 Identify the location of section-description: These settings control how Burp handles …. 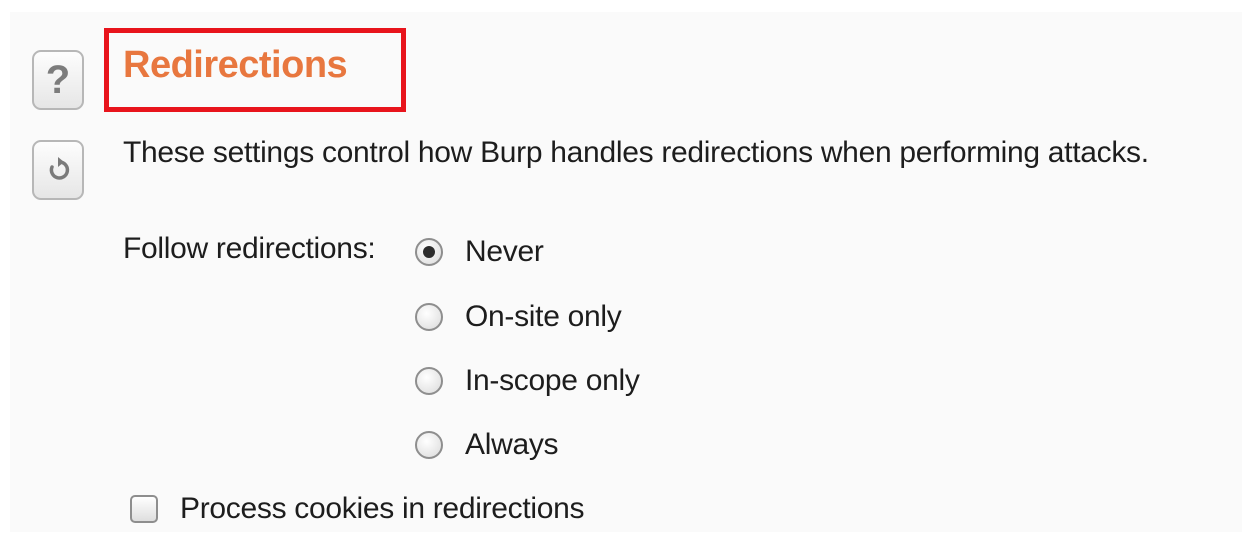
(636, 152).